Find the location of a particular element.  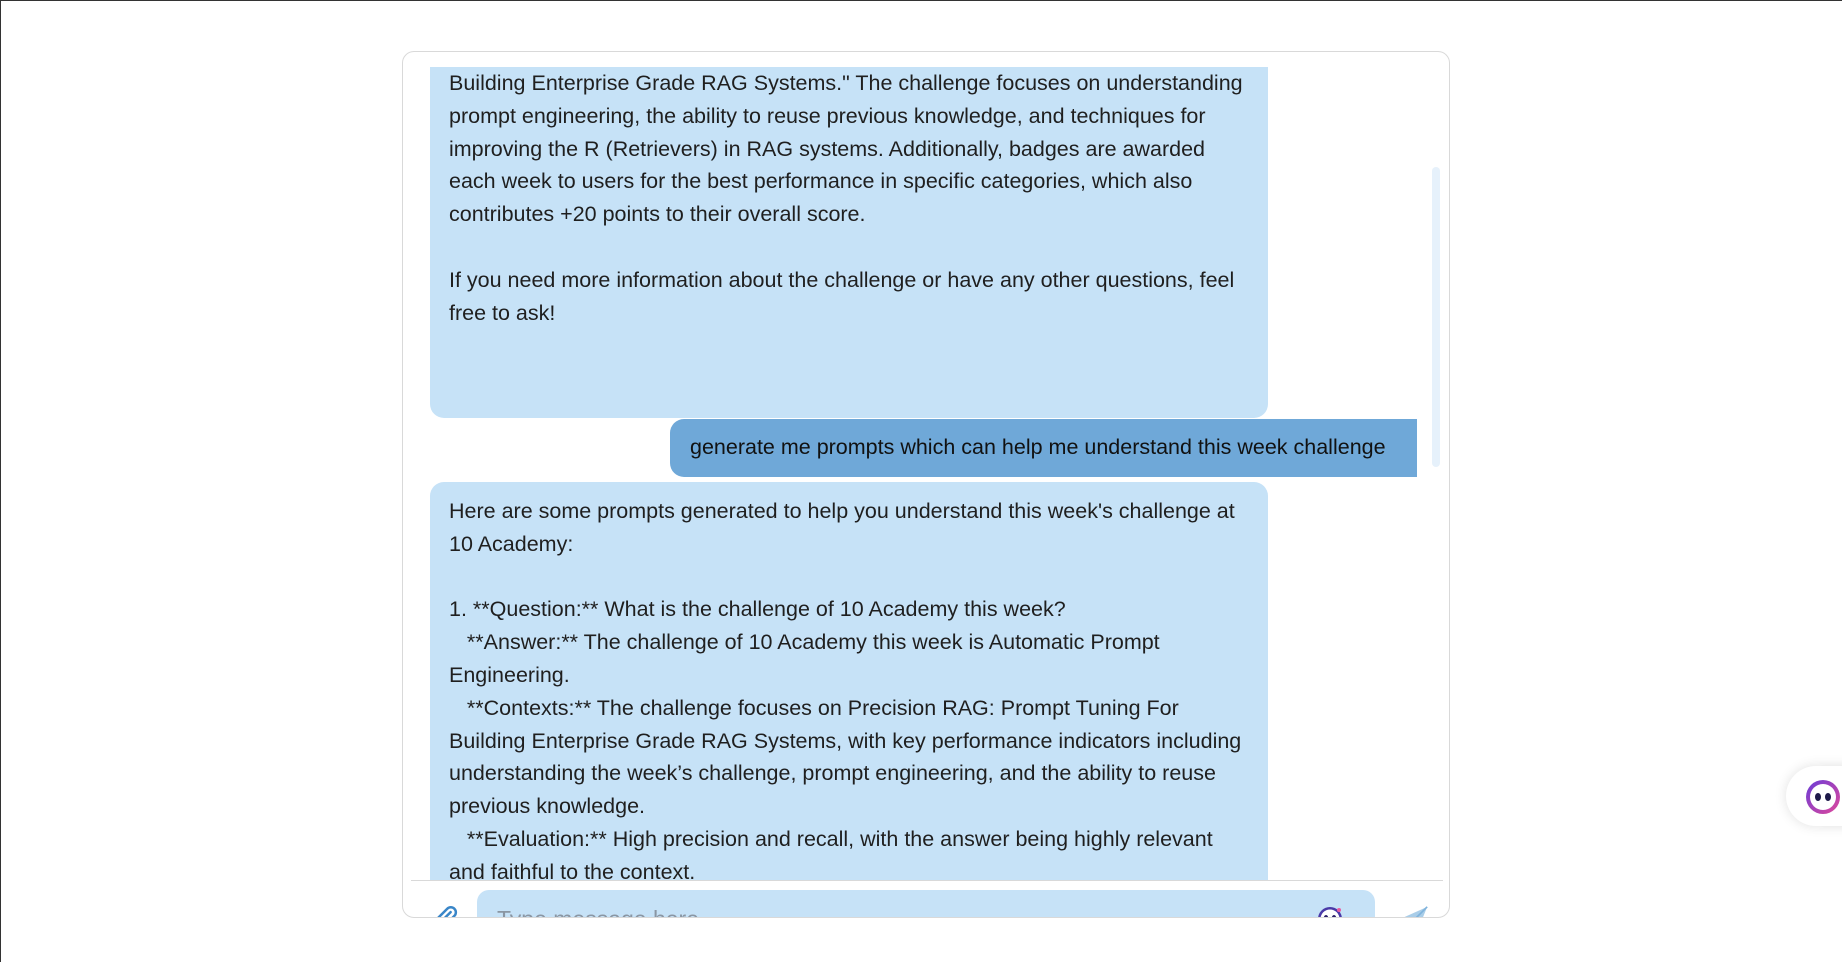

message-input-wrapper is located at coordinates (926, 904).